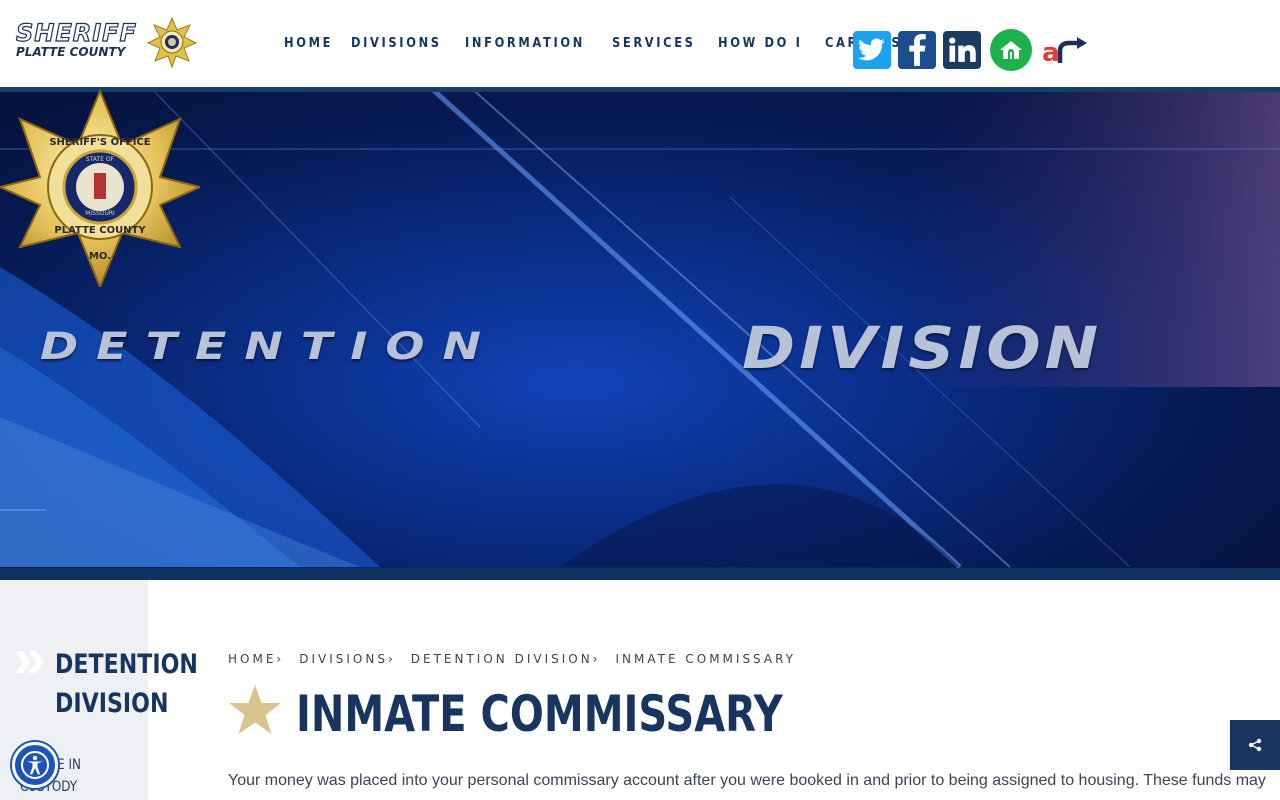 The height and width of the screenshot is (800, 1280). I want to click on page-title: INMATE COMMISSARY, so click(539, 714).